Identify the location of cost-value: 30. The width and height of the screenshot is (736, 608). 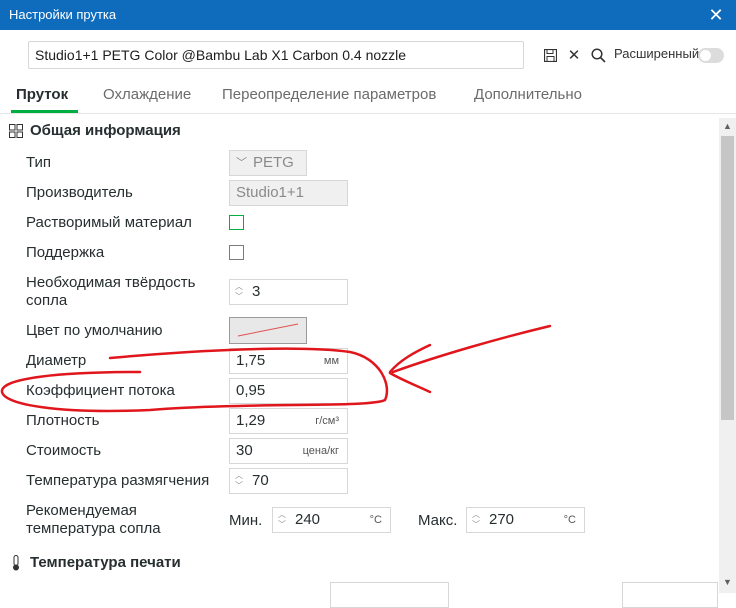
(244, 450).